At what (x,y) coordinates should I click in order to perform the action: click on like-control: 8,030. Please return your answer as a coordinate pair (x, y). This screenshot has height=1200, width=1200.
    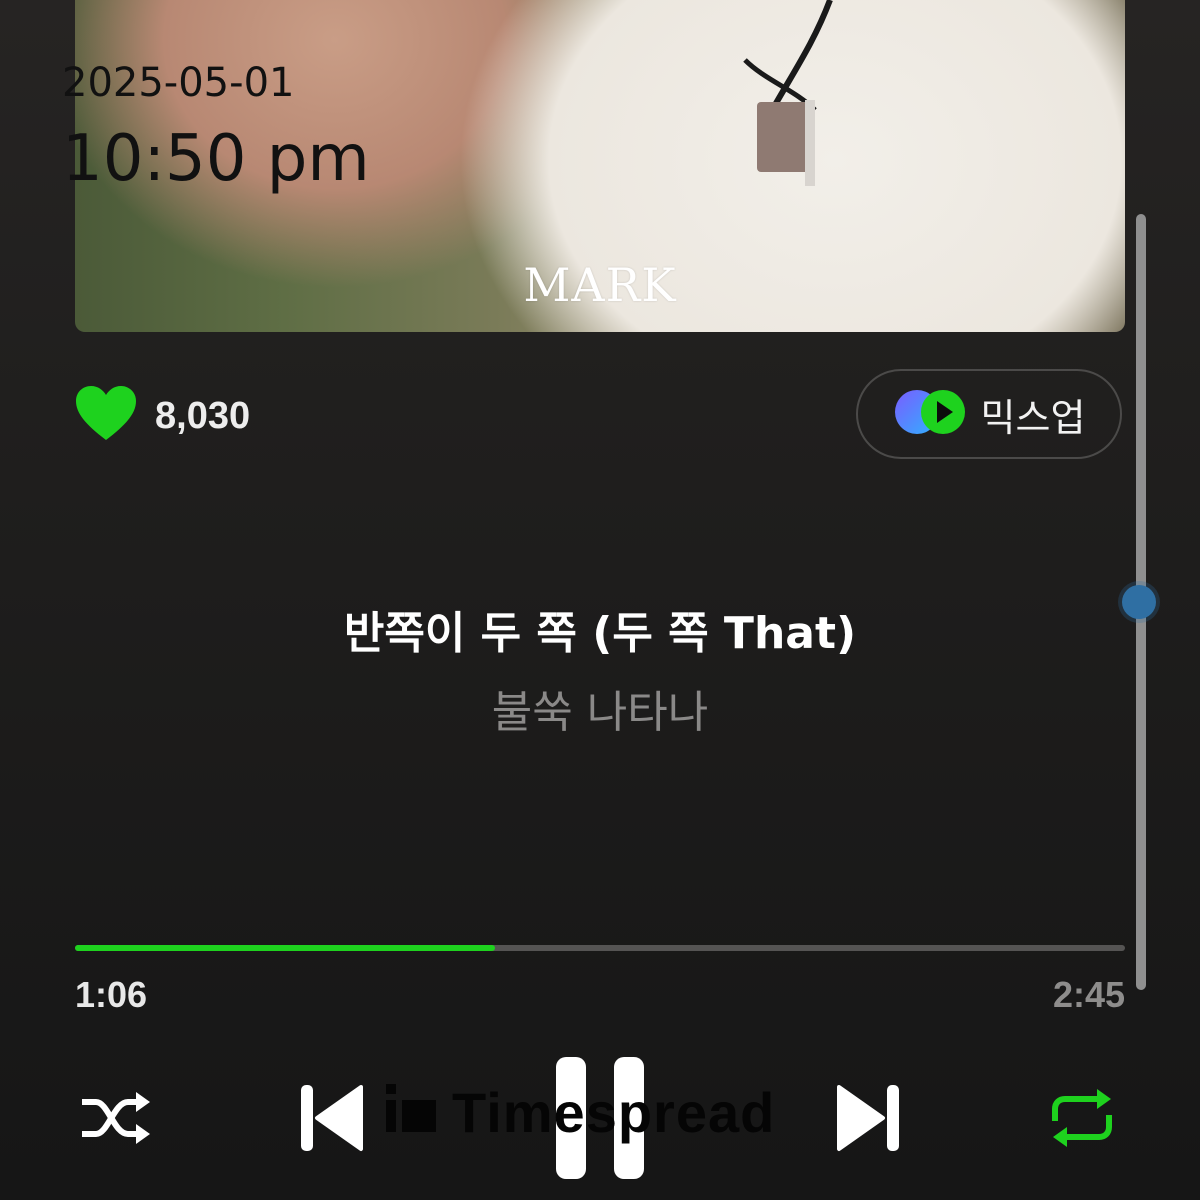
    Looking at the image, I should click on (162, 416).